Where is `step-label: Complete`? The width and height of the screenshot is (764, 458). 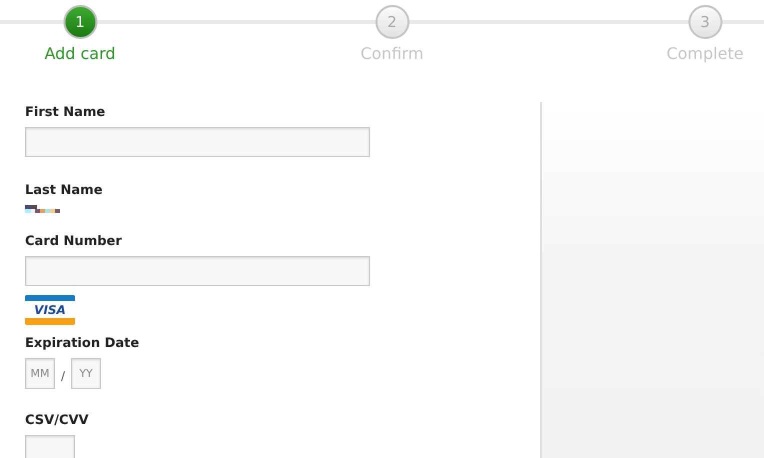
step-label: Complete is located at coordinates (705, 54).